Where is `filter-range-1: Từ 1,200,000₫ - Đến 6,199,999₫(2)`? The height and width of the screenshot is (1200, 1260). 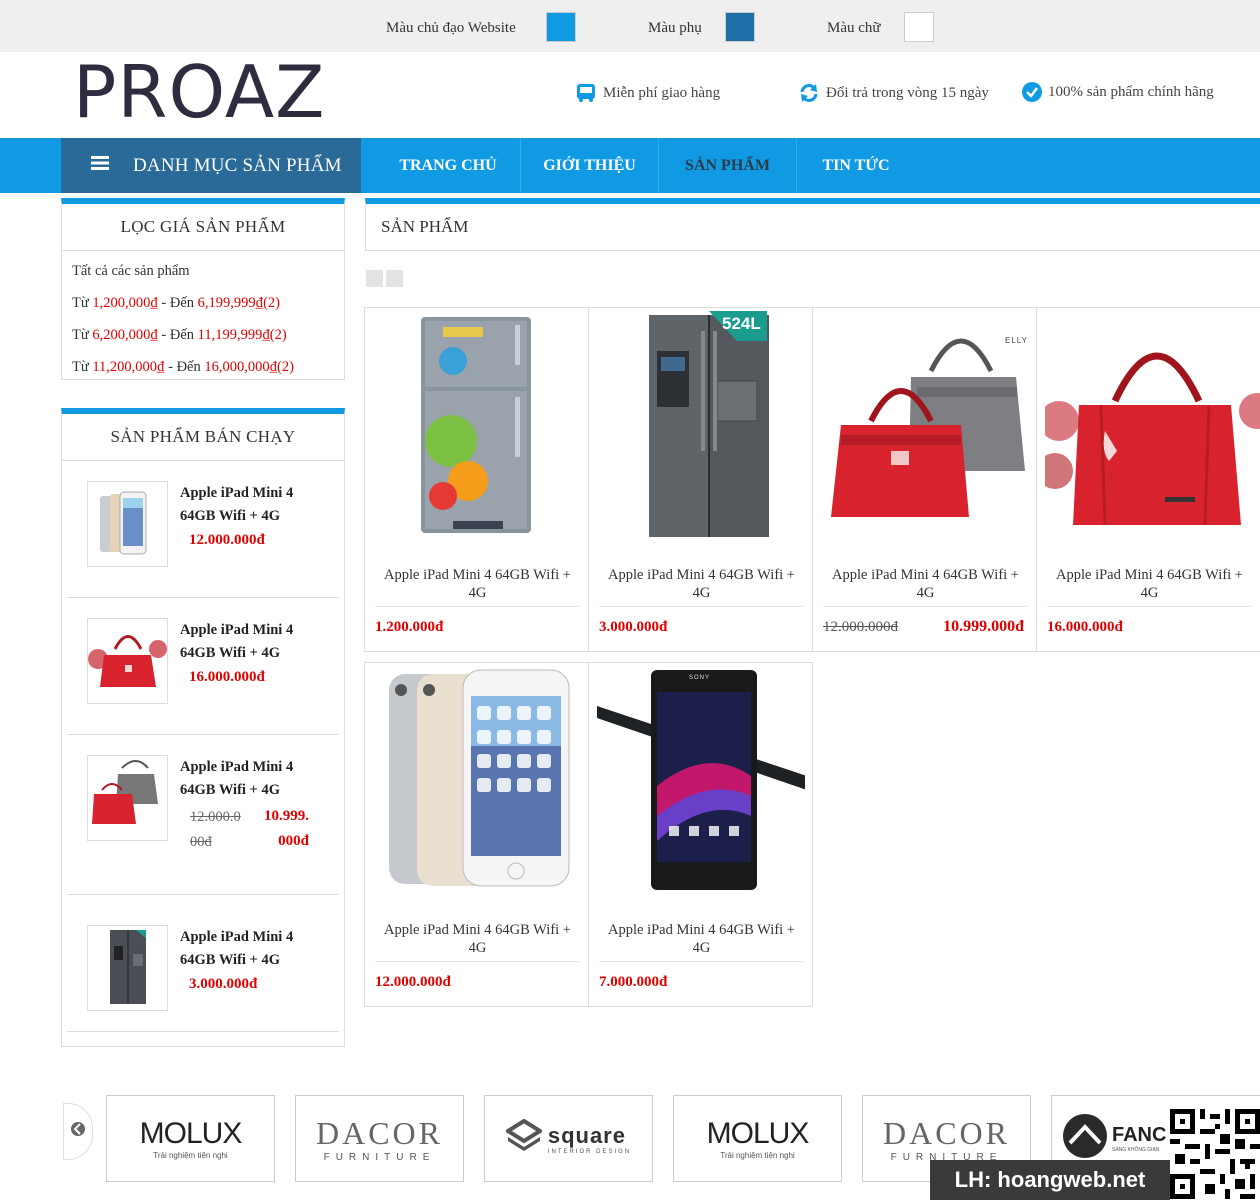 filter-range-1: Từ 1,200,000₫ - Đến 6,199,999₫(2) is located at coordinates (203, 303).